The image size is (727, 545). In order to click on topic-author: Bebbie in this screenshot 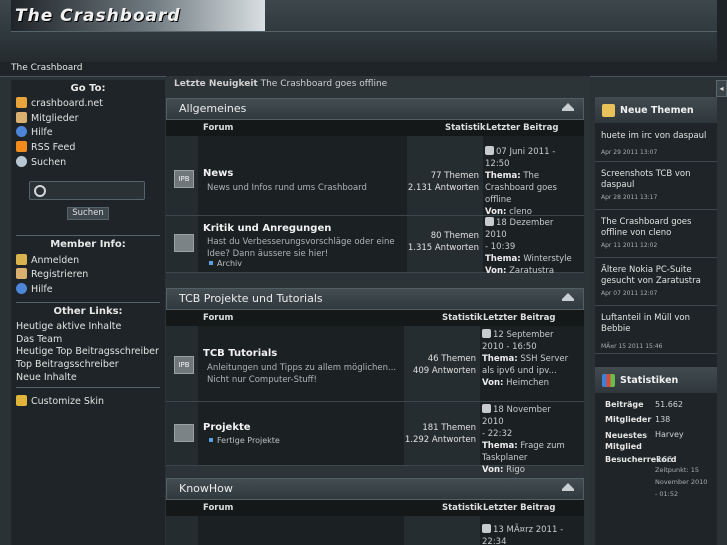, I will do `click(615, 329)`.